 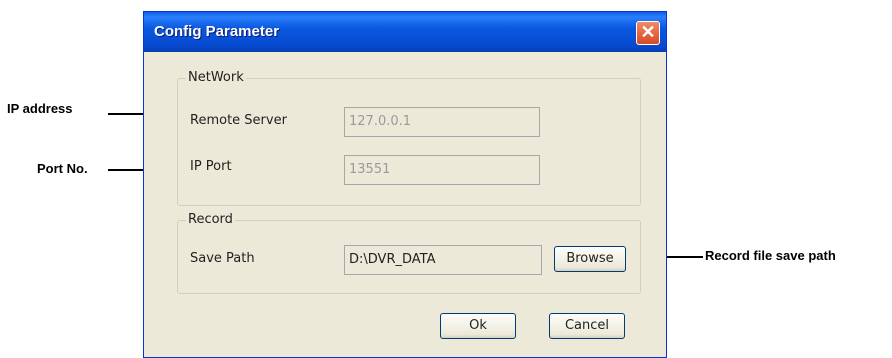 I want to click on network-legend: NetWork, so click(x=216, y=77).